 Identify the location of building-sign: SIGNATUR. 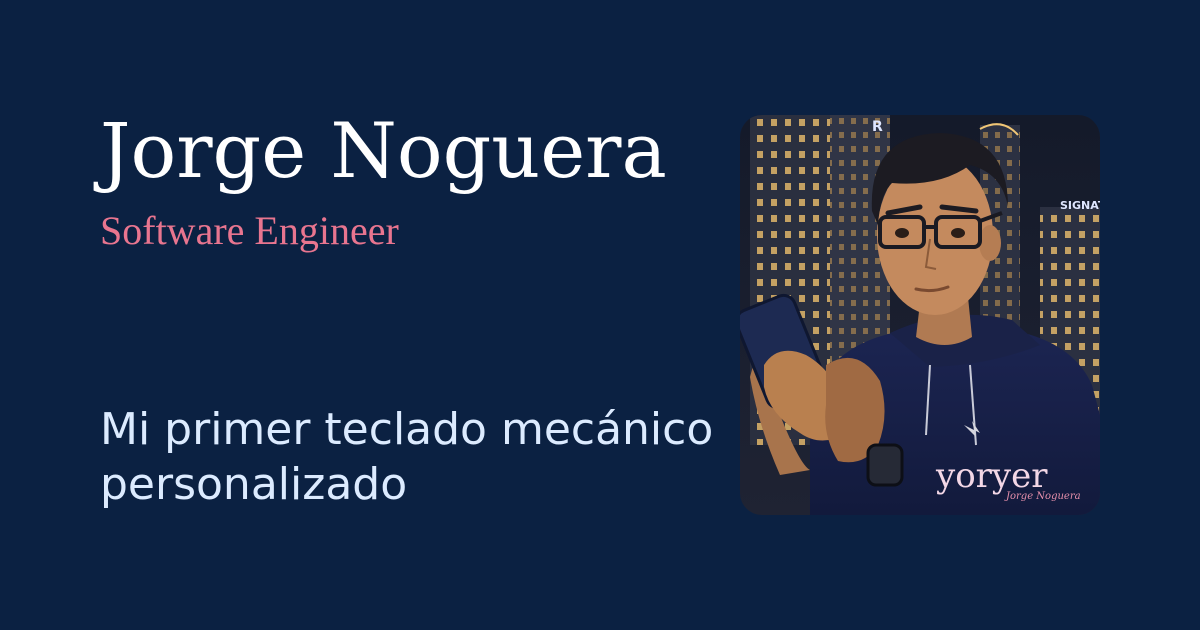
(1080, 205).